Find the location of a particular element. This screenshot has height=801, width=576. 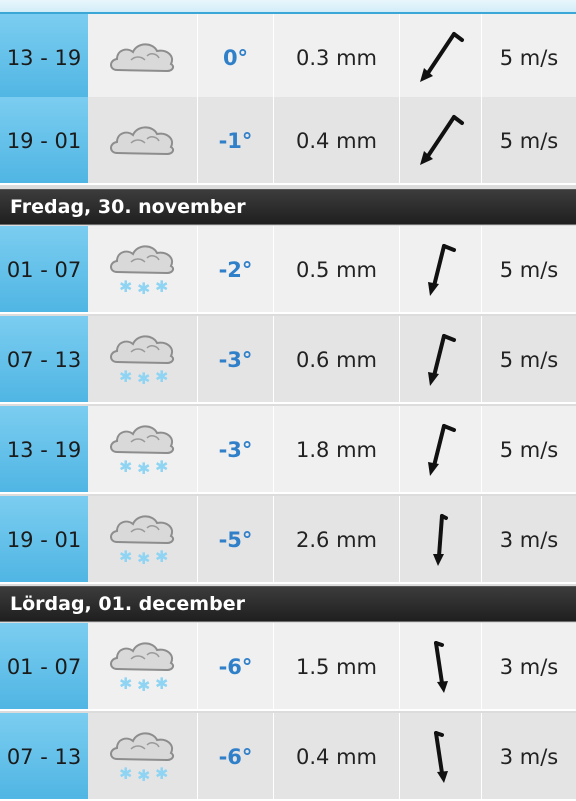

temperature: -1° is located at coordinates (236, 141).